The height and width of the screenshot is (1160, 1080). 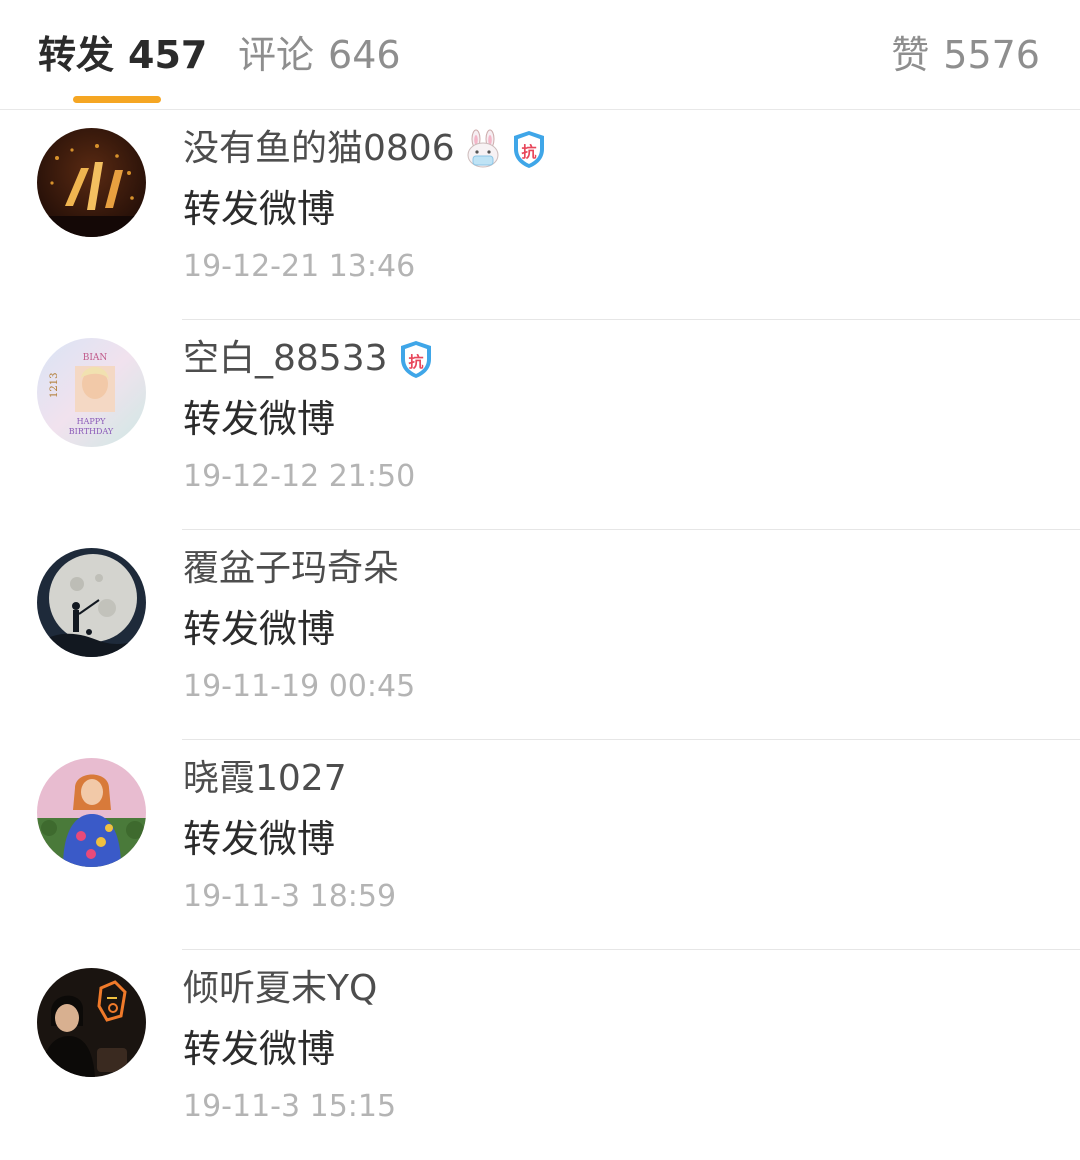 I want to click on avatar: BIAN HAPPY BIRTHDAY 1213, so click(x=91, y=392).